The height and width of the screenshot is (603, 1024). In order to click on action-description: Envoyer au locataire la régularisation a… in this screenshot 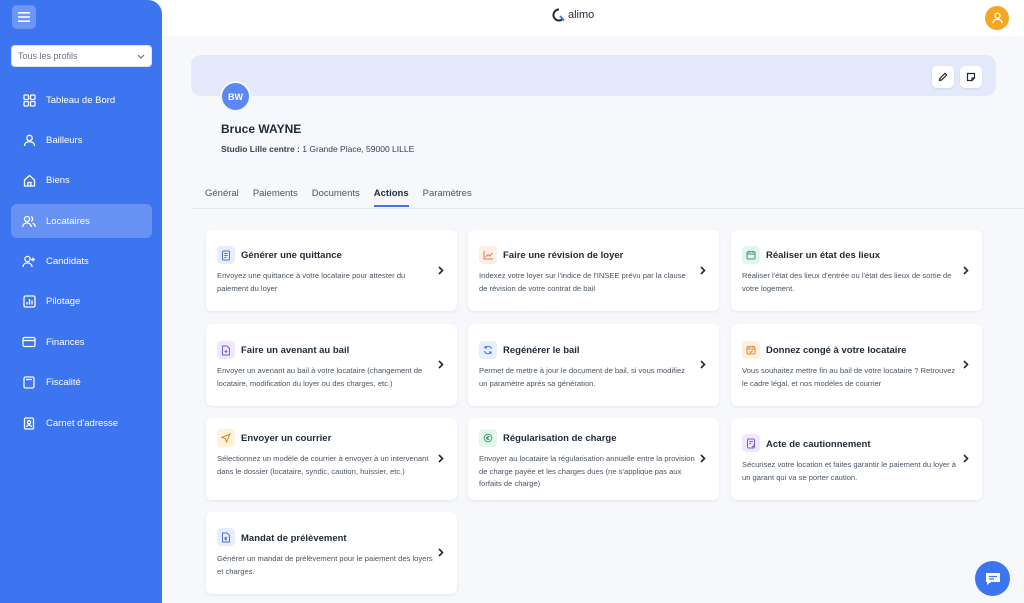, I will do `click(587, 471)`.